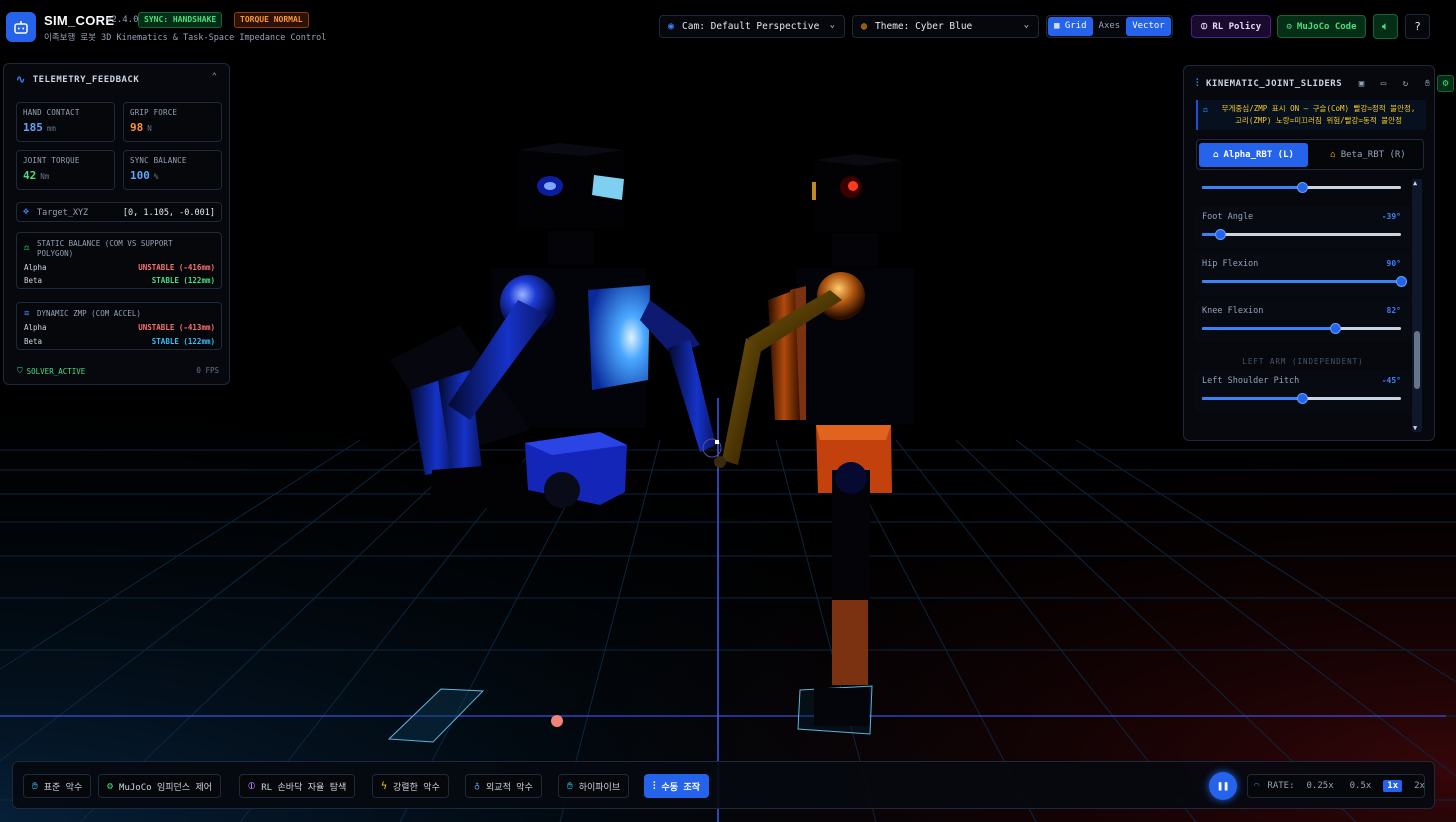 The height and width of the screenshot is (822, 1456). What do you see at coordinates (20, 370) in the screenshot?
I see `shield-check-icon: ⛉` at bounding box center [20, 370].